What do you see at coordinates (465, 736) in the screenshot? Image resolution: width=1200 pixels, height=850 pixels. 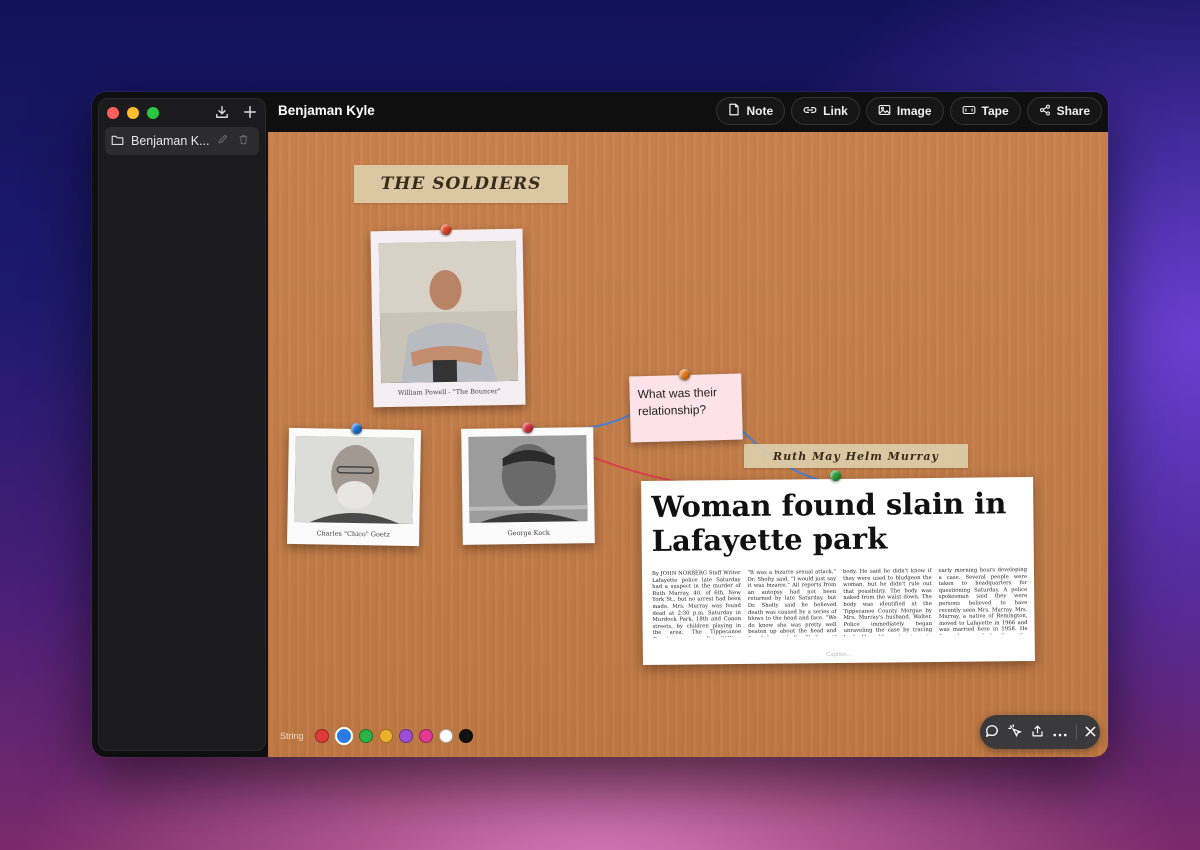 I see `swatch-black` at bounding box center [465, 736].